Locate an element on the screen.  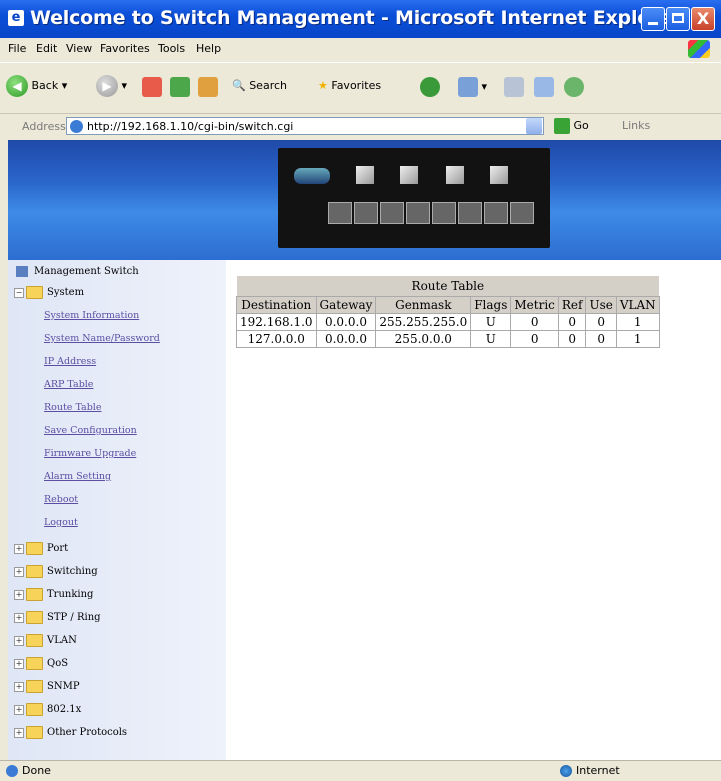
link-firmware-upgrade: Firmware Upgrade is located at coordinates (90, 453).